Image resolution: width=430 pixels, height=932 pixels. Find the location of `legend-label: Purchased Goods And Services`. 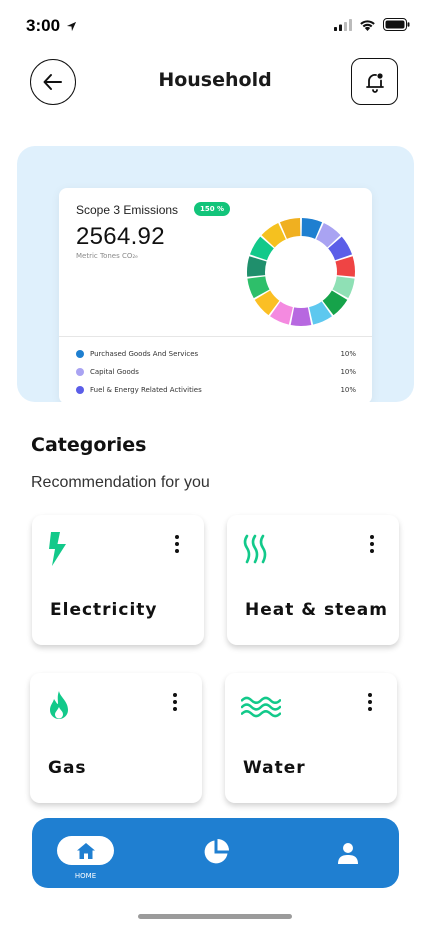

legend-label: Purchased Goods And Services is located at coordinates (144, 354).